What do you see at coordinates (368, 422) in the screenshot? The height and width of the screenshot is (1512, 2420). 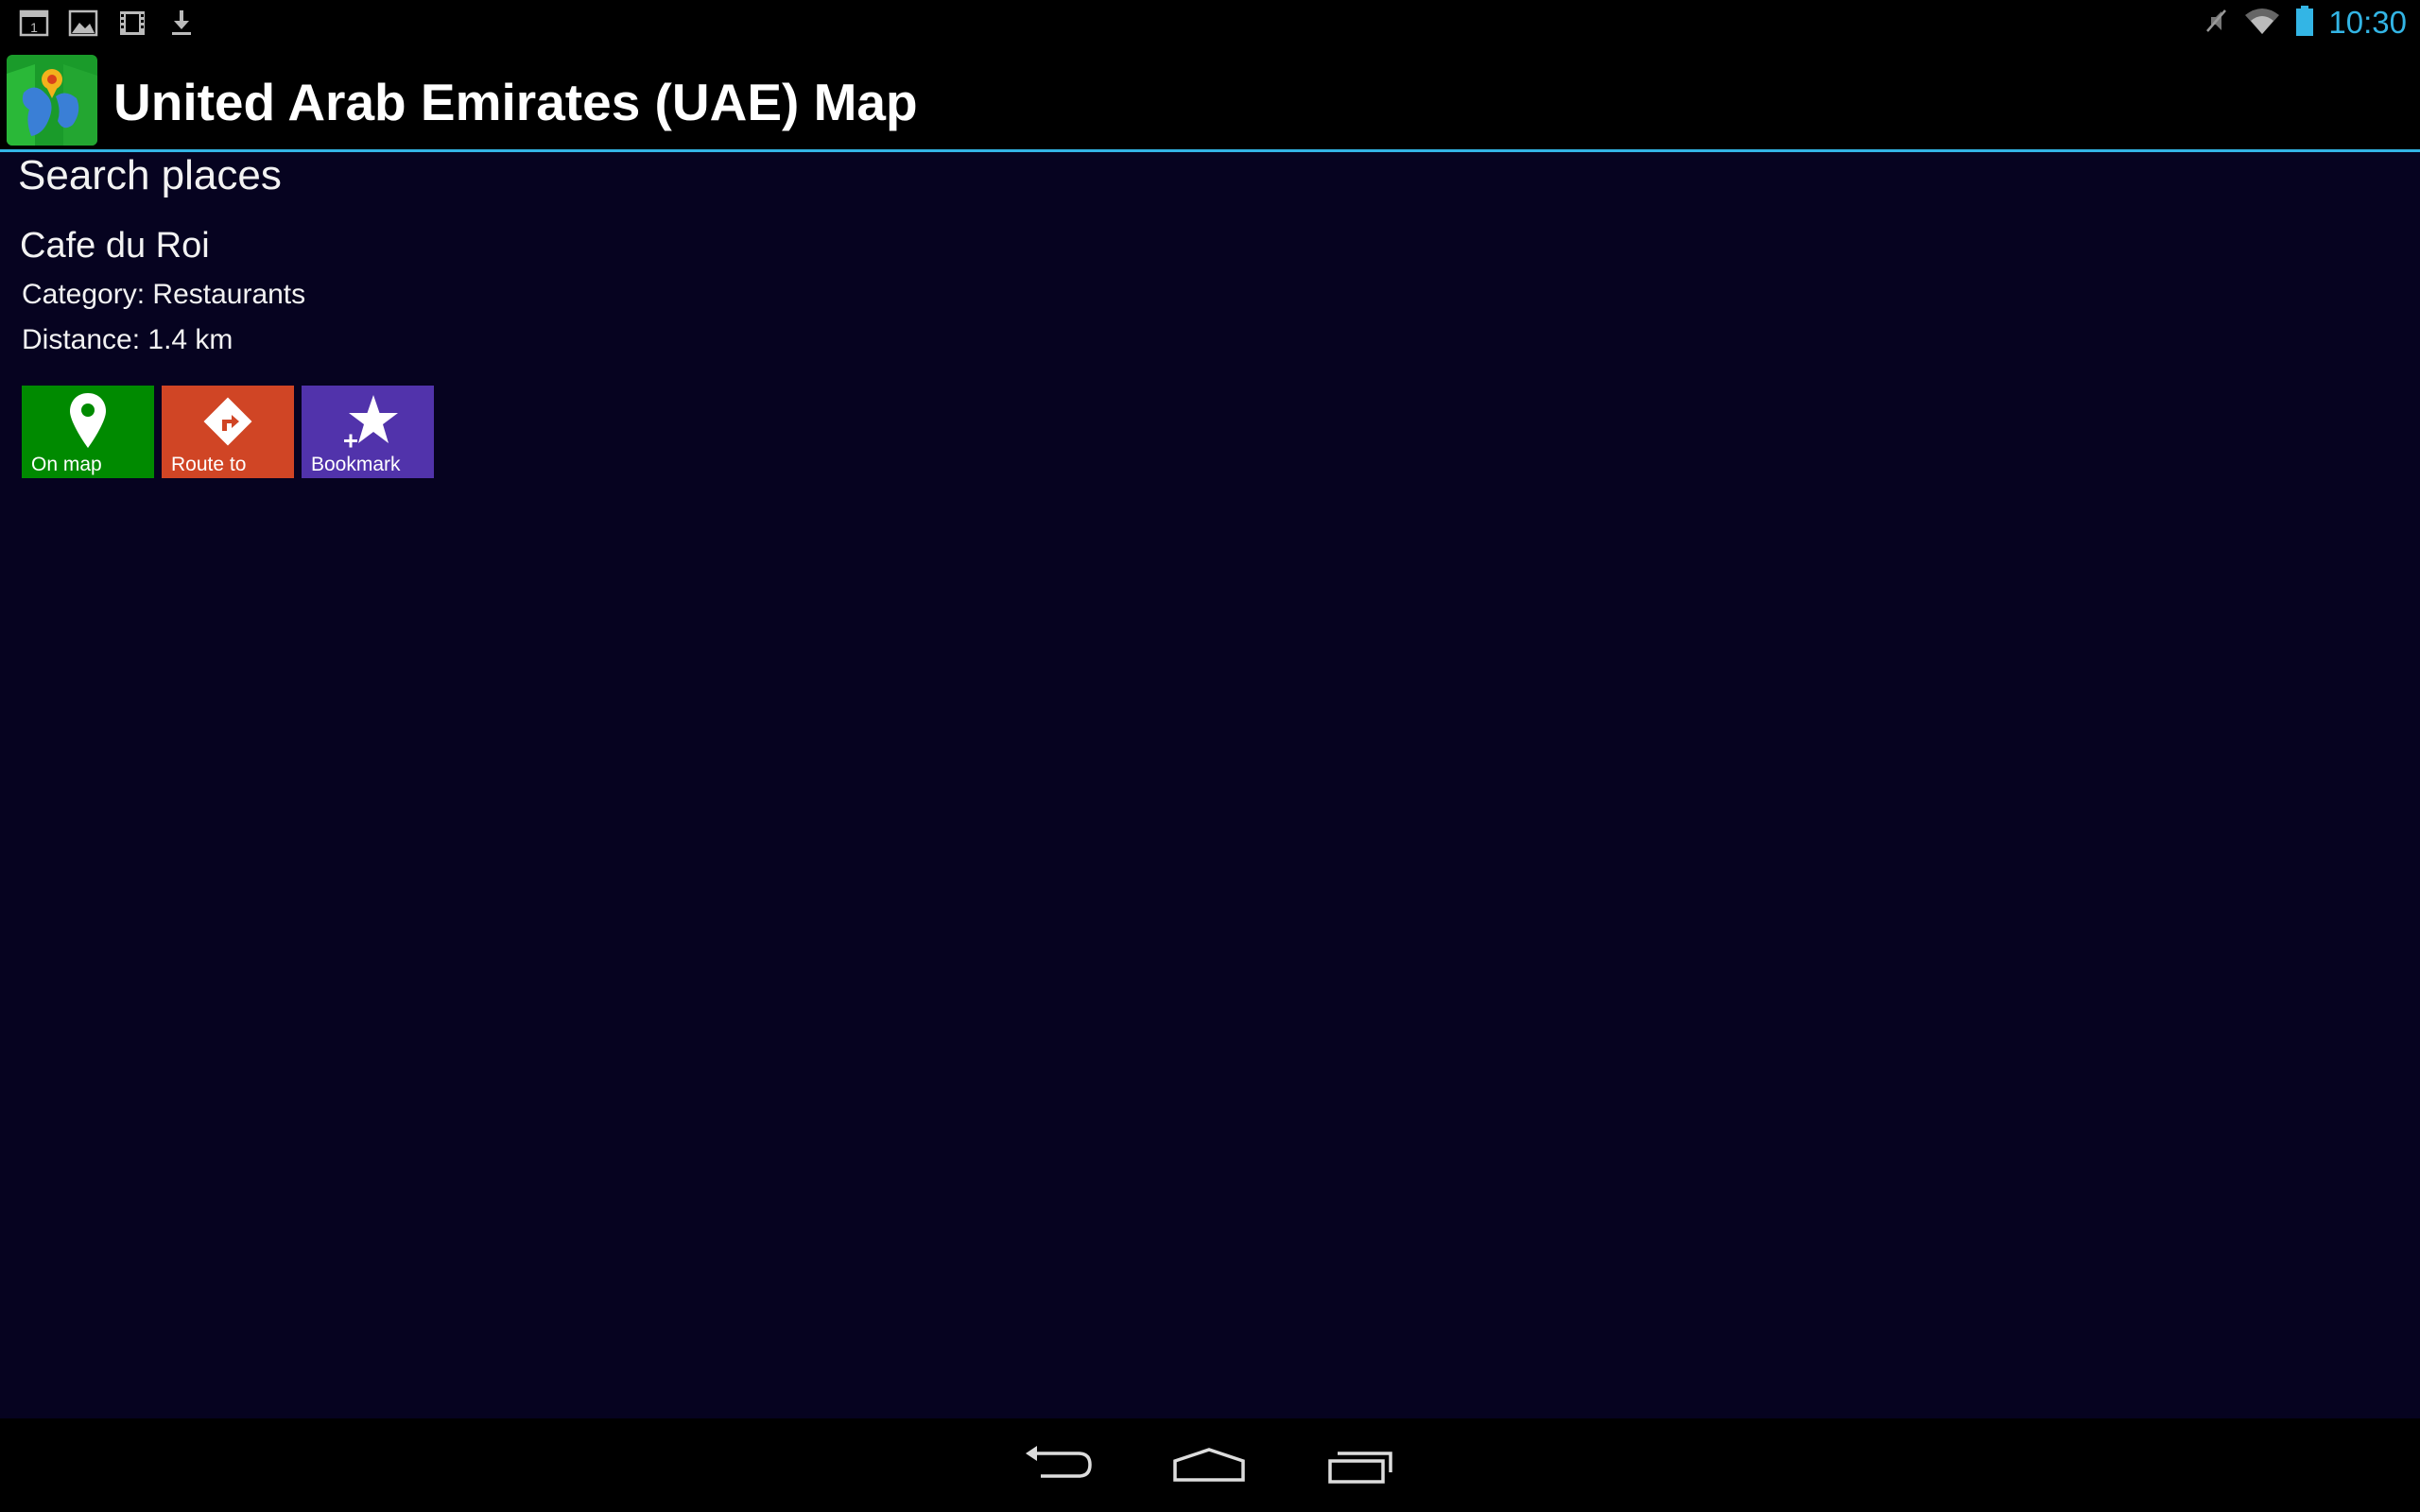 I see `star-add-icon` at bounding box center [368, 422].